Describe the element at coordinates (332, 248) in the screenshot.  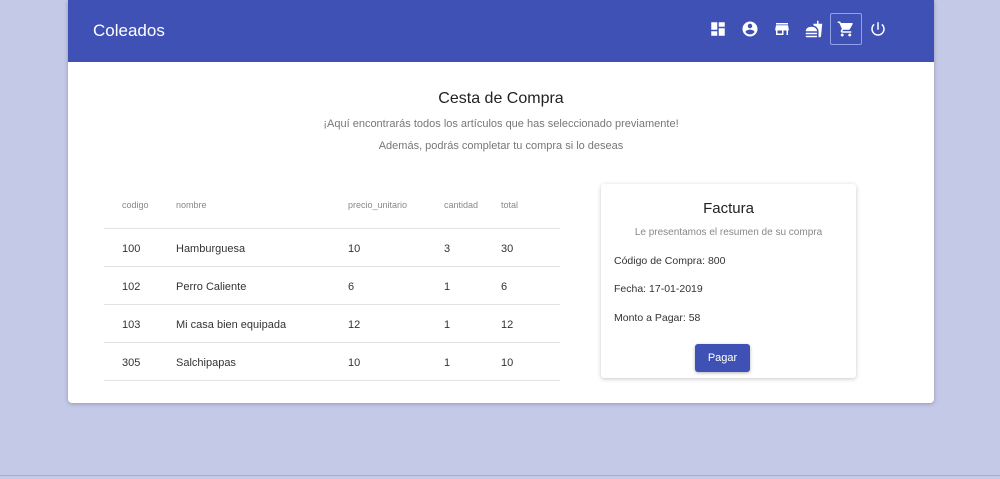
I see `table-row: 100 Hamburguesa 10 3 30` at that location.